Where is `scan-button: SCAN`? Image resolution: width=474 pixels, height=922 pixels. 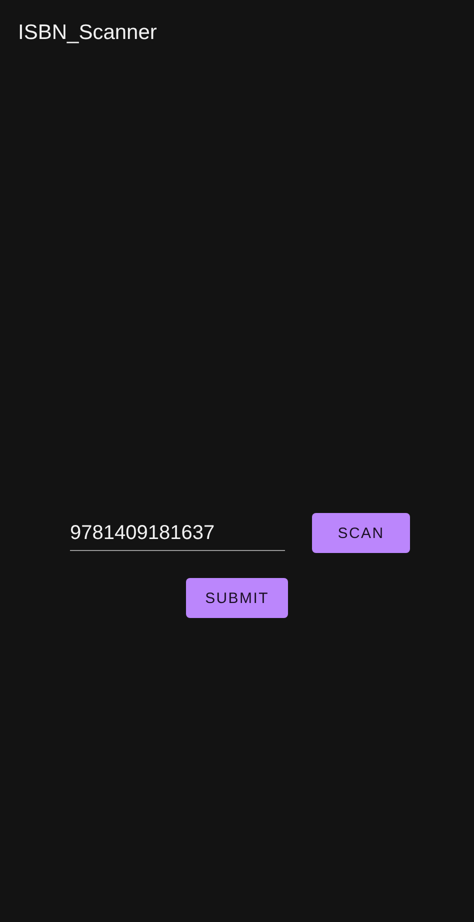
scan-button: SCAN is located at coordinates (361, 533).